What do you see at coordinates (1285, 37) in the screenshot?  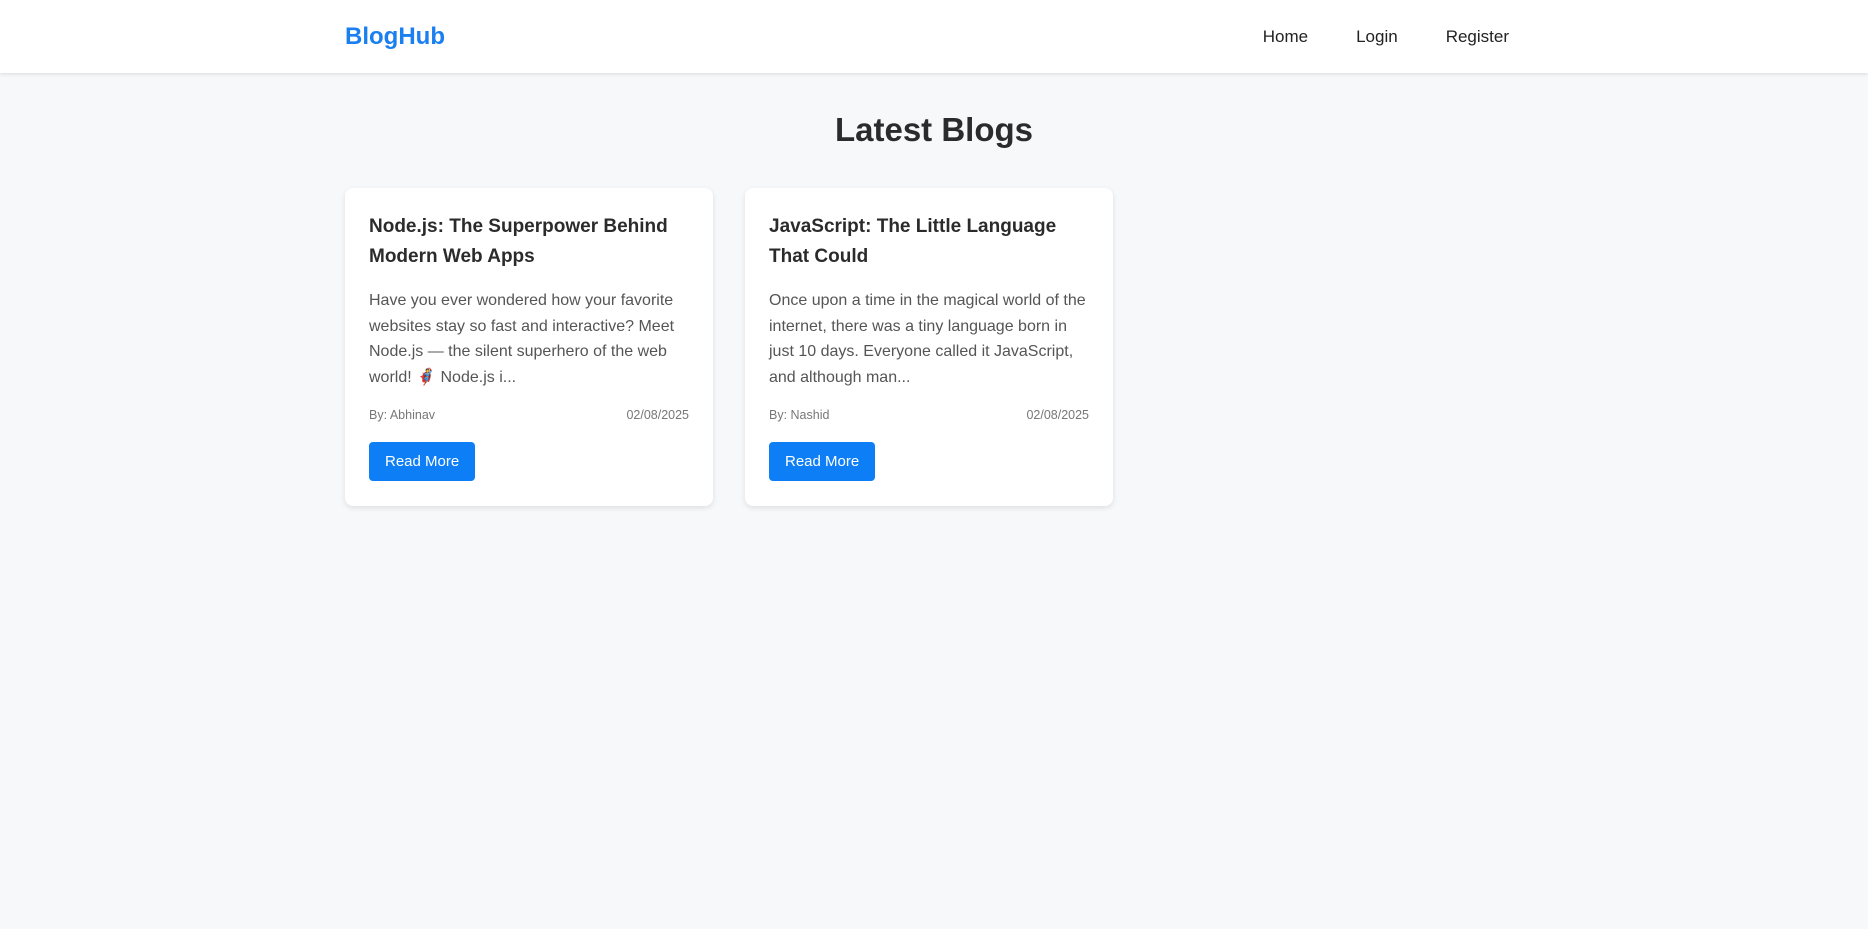 I see `nav-link-home: Home` at bounding box center [1285, 37].